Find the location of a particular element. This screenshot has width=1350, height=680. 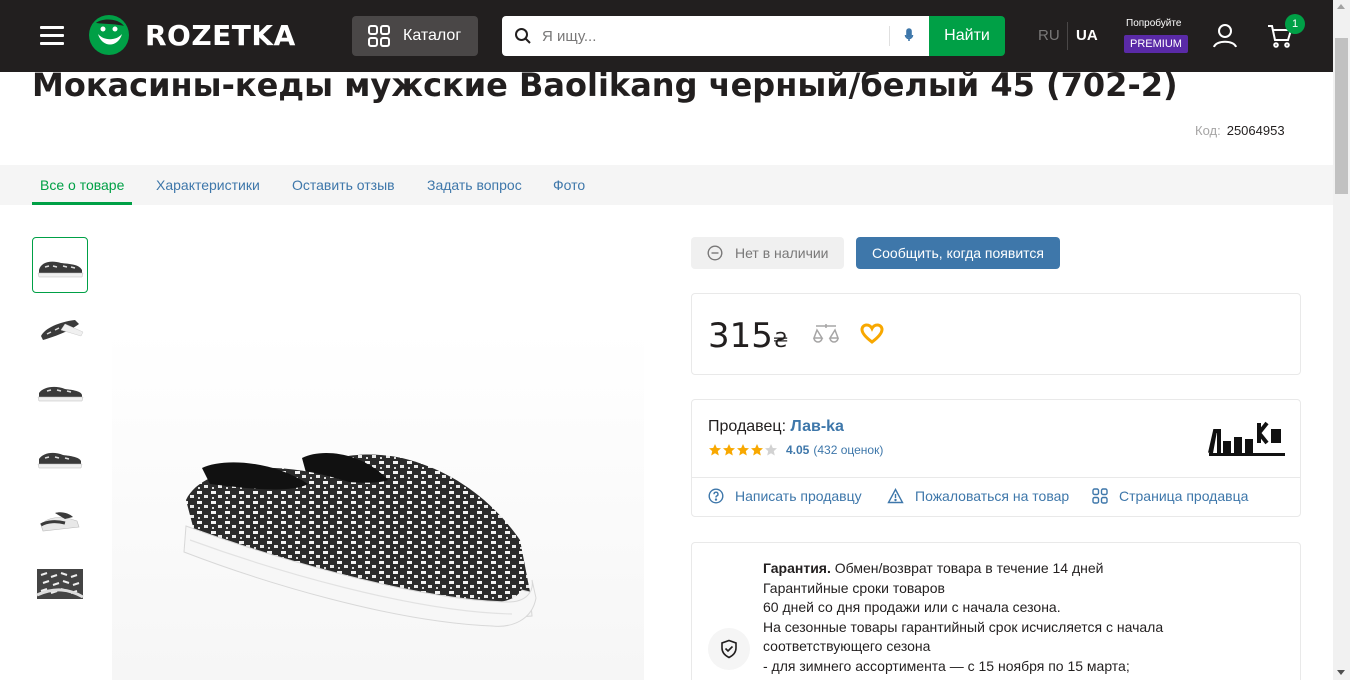

cart-count-badge: 1 is located at coordinates (1295, 24).